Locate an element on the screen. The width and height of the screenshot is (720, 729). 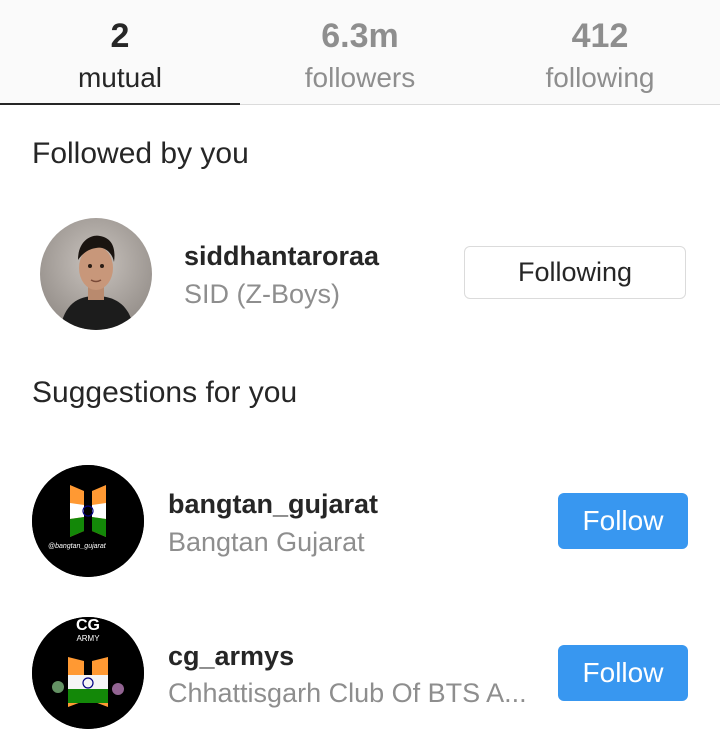
active-tab-indicator is located at coordinates (120, 104).